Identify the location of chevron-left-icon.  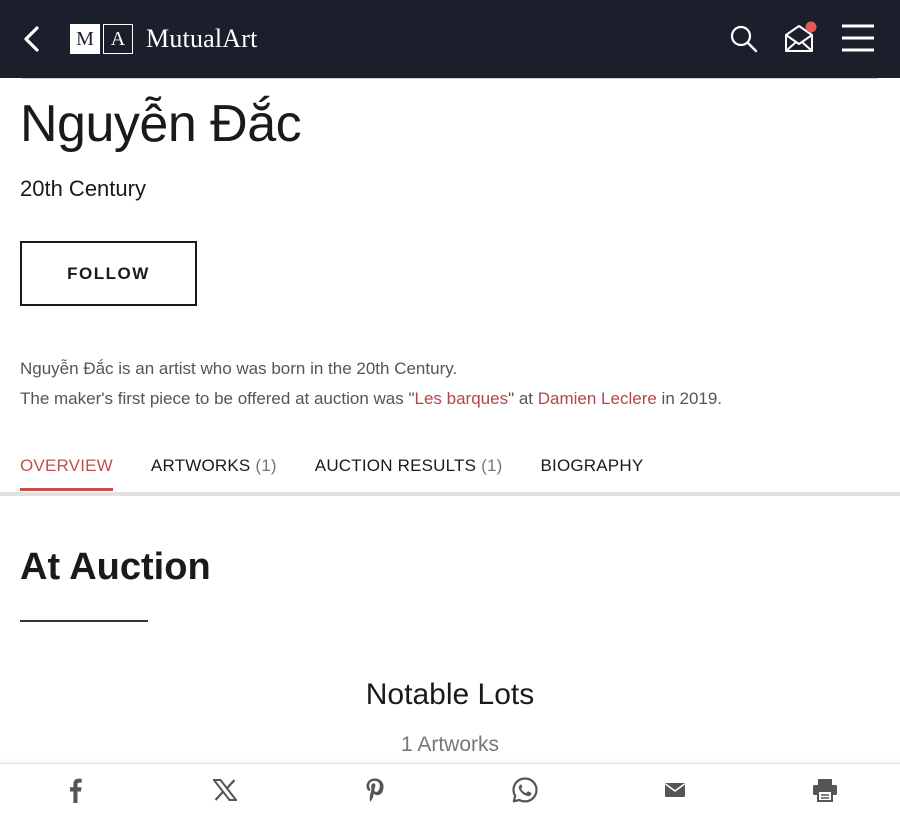
(31, 39).